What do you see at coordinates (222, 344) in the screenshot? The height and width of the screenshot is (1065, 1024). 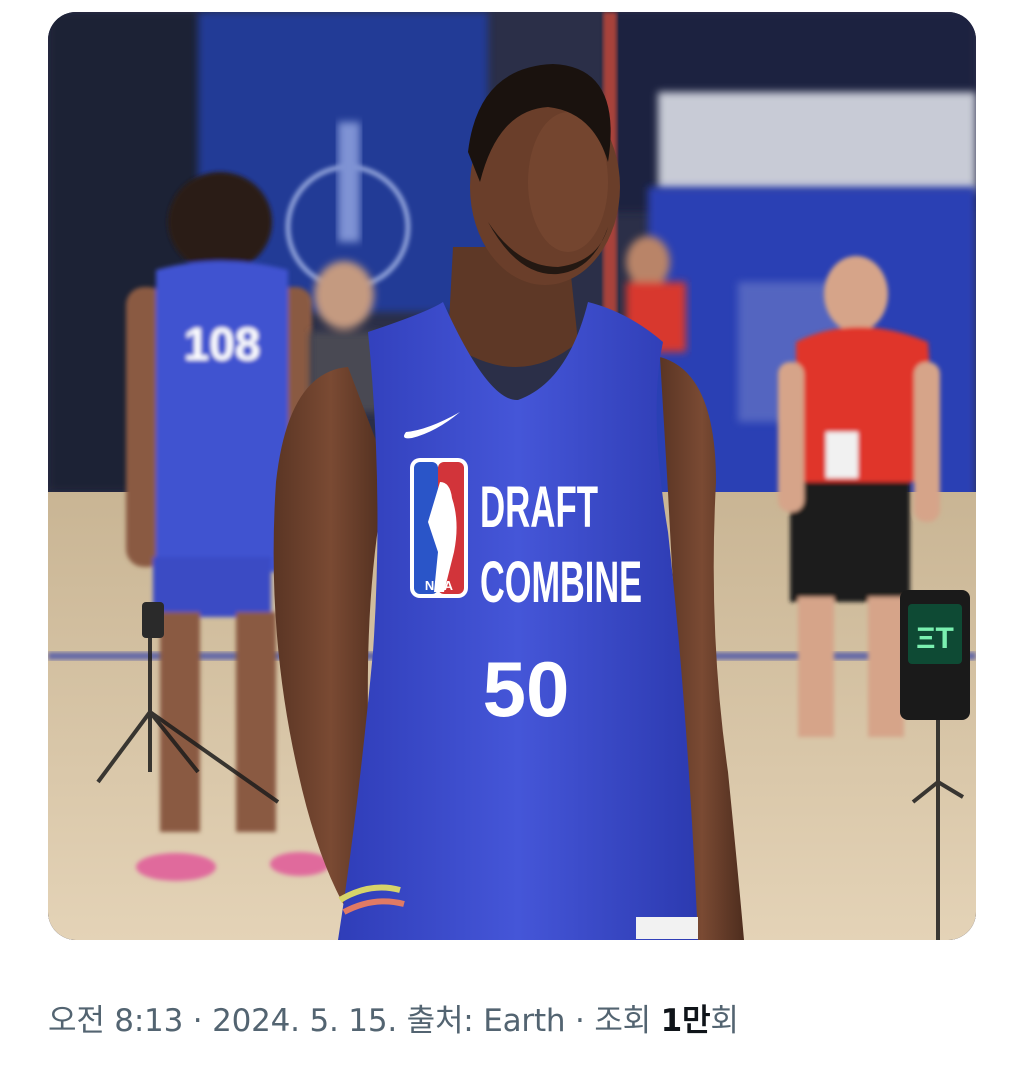 I see `back-jersey-number: 108` at bounding box center [222, 344].